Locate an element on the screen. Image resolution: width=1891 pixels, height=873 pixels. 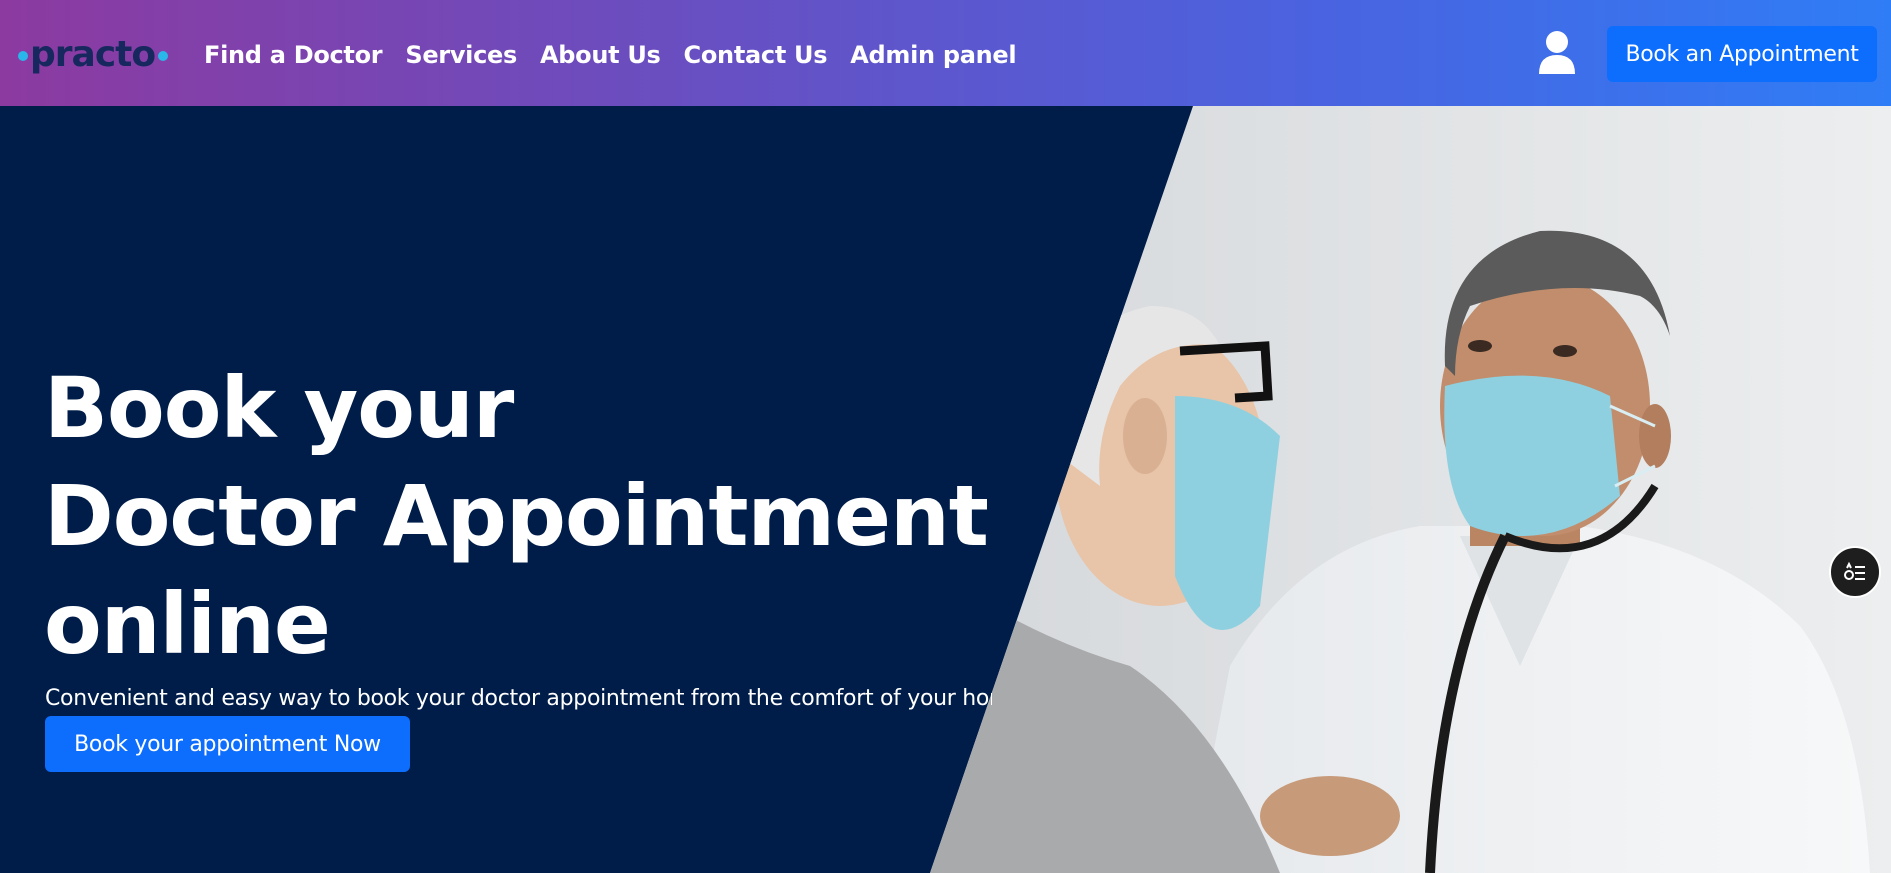
nav-link-about-us: About Us is located at coordinates (600, 55).